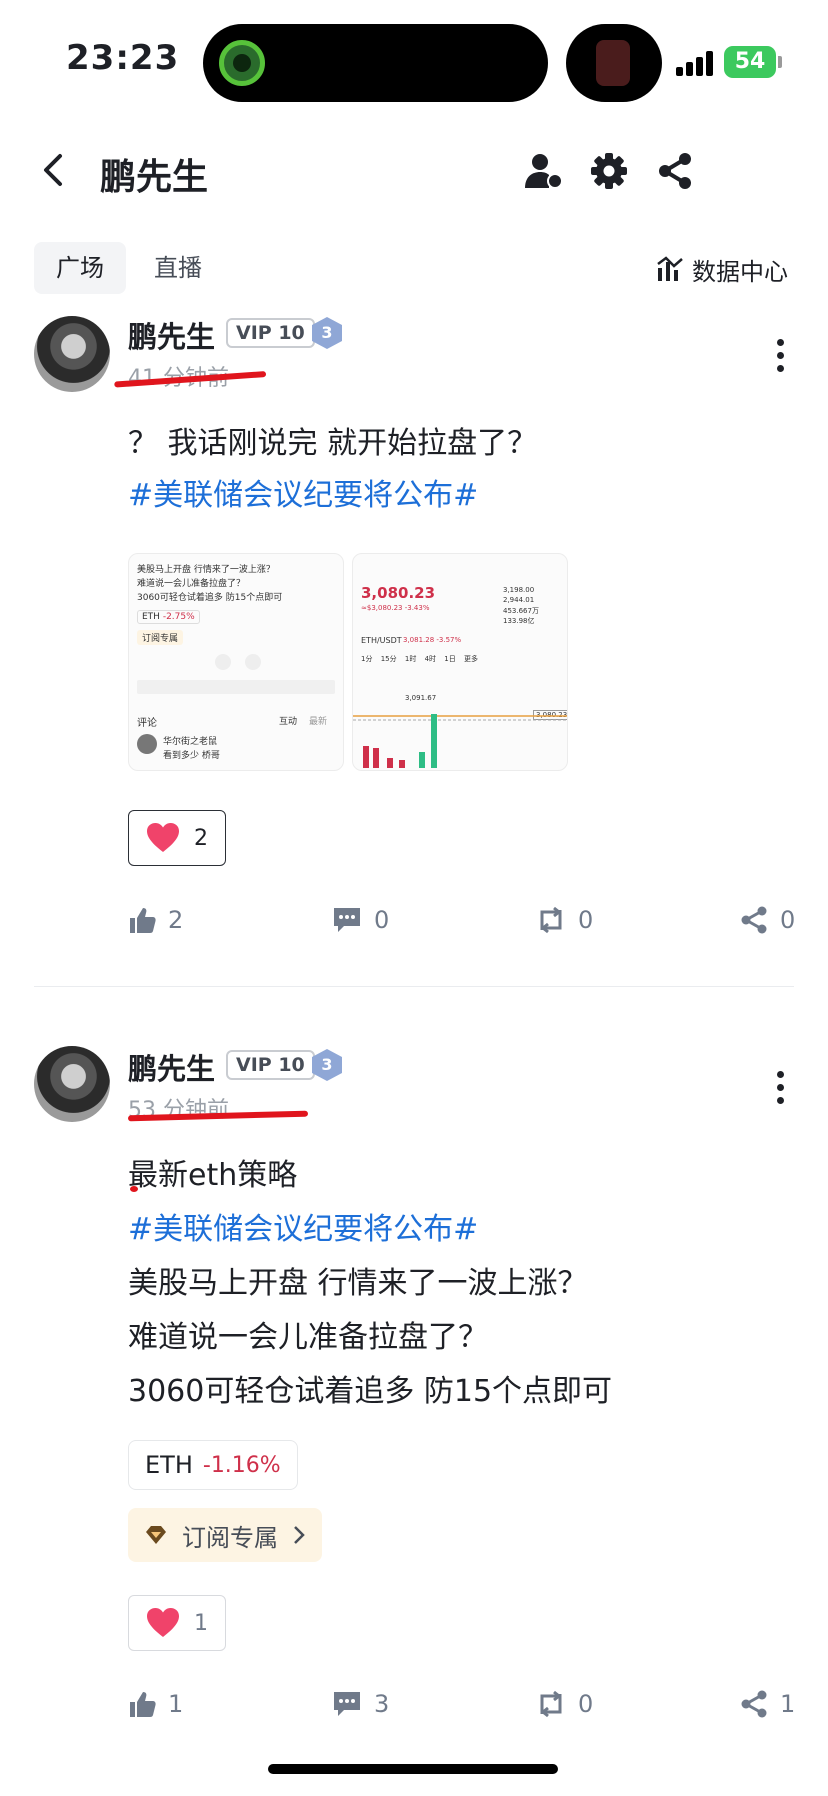 Image resolution: width=828 pixels, height=1796 pixels. Describe the element at coordinates (242, 63) in the screenshot. I see `app-activity-icon` at that location.